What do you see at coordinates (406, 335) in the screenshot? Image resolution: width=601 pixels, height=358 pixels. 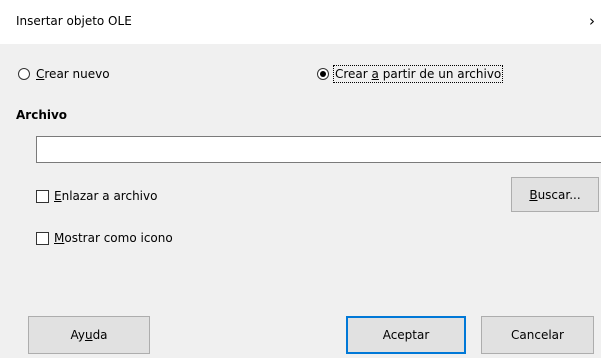 I see `ok-button: Aceptar` at bounding box center [406, 335].